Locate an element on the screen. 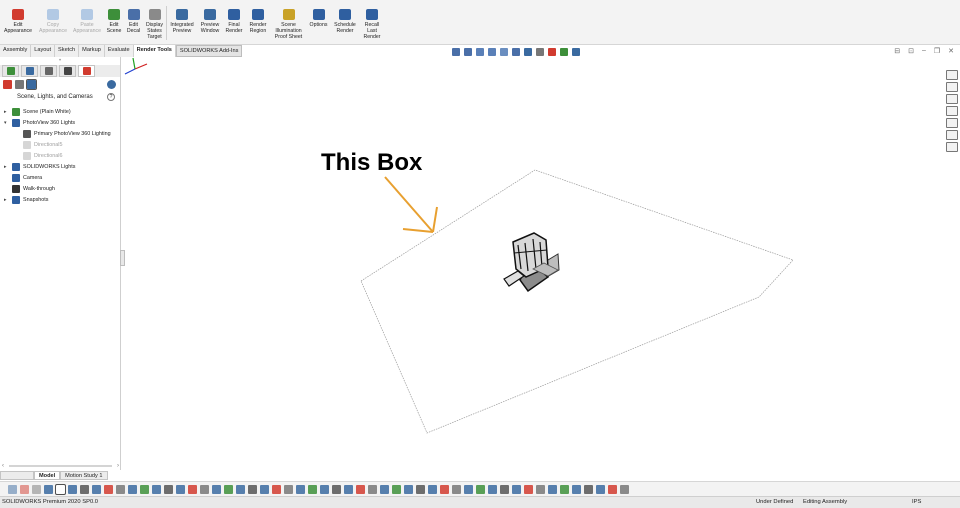 Image resolution: width=960 pixels, height=508 pixels. toolbar-tool-47-icon is located at coordinates (564, 489).